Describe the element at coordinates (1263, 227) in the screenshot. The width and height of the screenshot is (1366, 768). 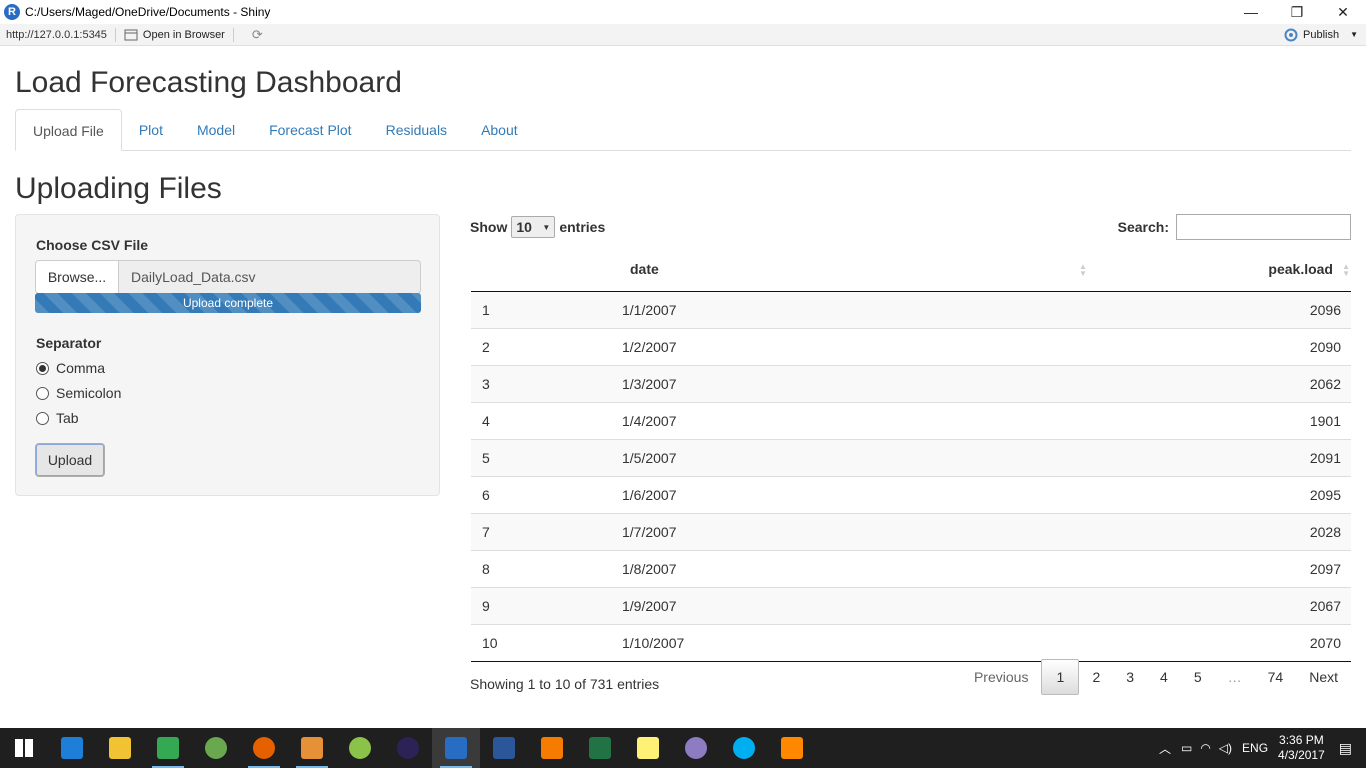
I see `search-input` at that location.